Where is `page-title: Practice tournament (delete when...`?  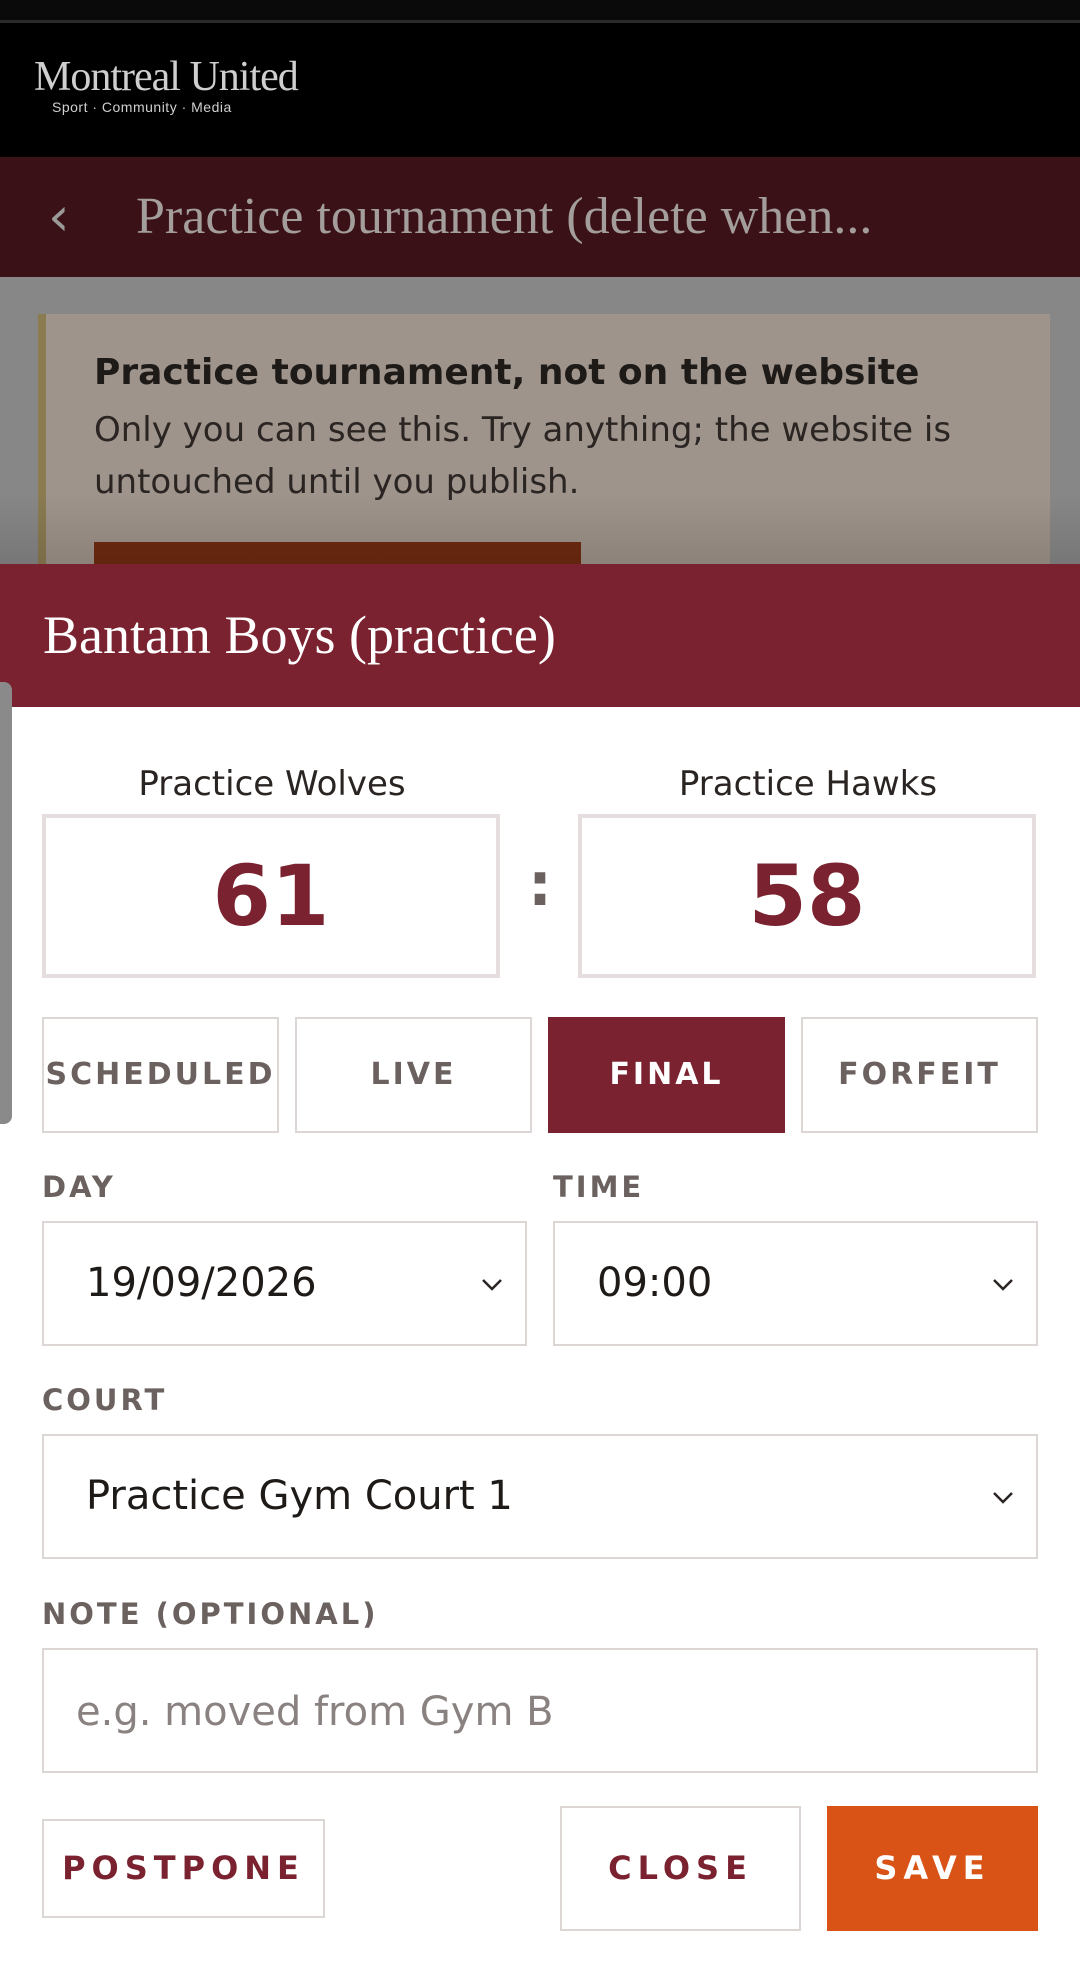 page-title: Practice tournament (delete when... is located at coordinates (504, 216).